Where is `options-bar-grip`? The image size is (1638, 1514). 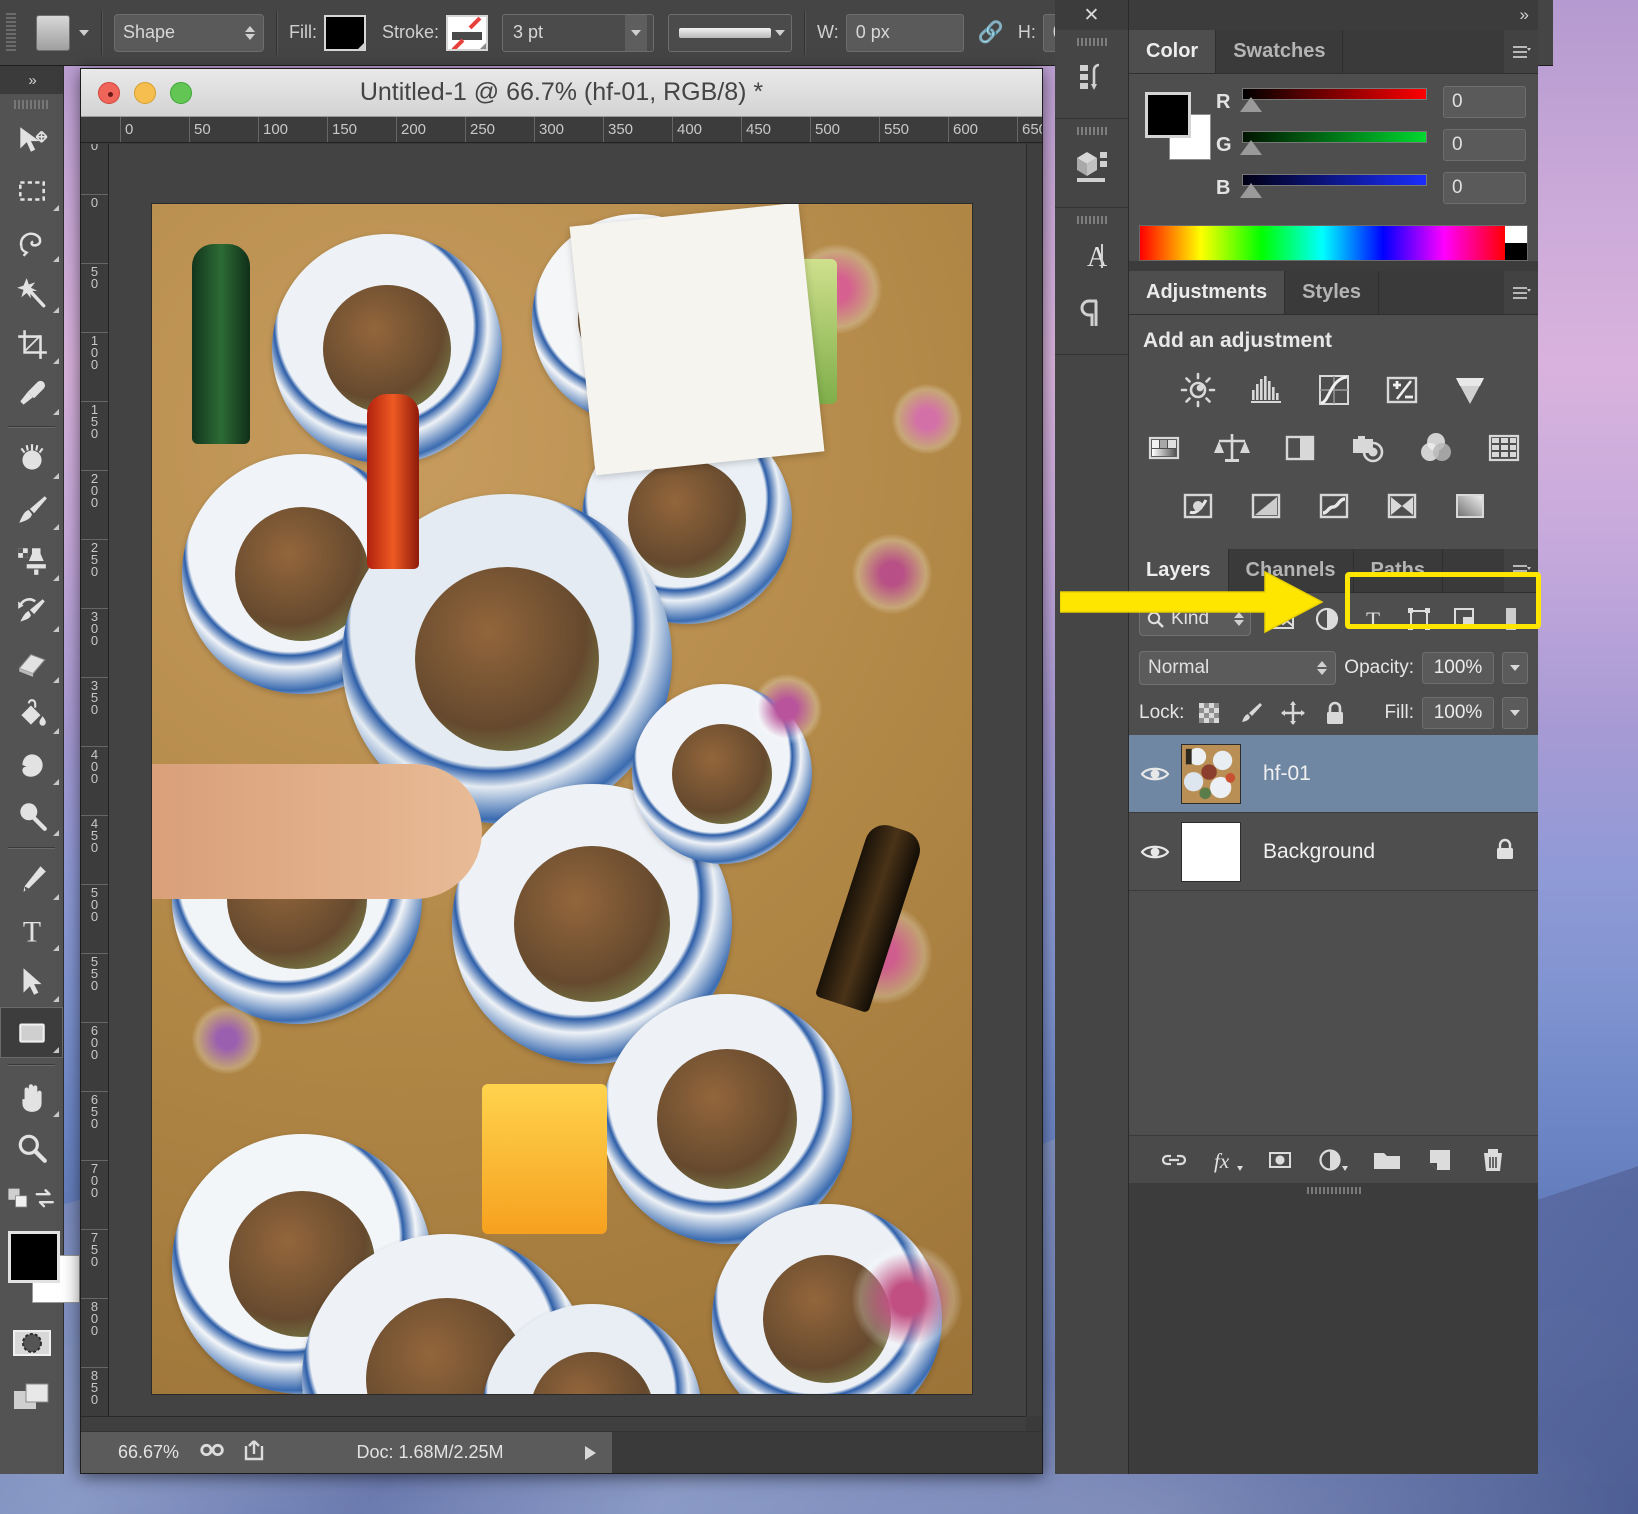 options-bar-grip is located at coordinates (11, 32).